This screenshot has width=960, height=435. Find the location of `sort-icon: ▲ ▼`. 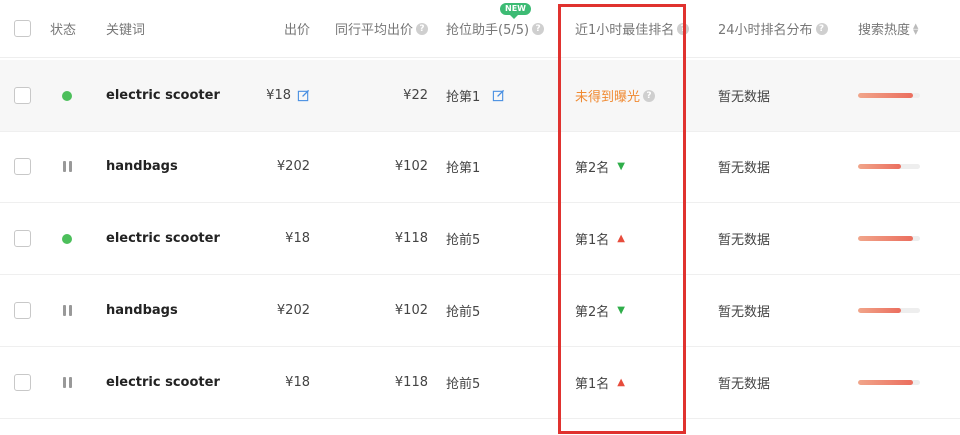

sort-icon: ▲ ▼ is located at coordinates (915, 28).